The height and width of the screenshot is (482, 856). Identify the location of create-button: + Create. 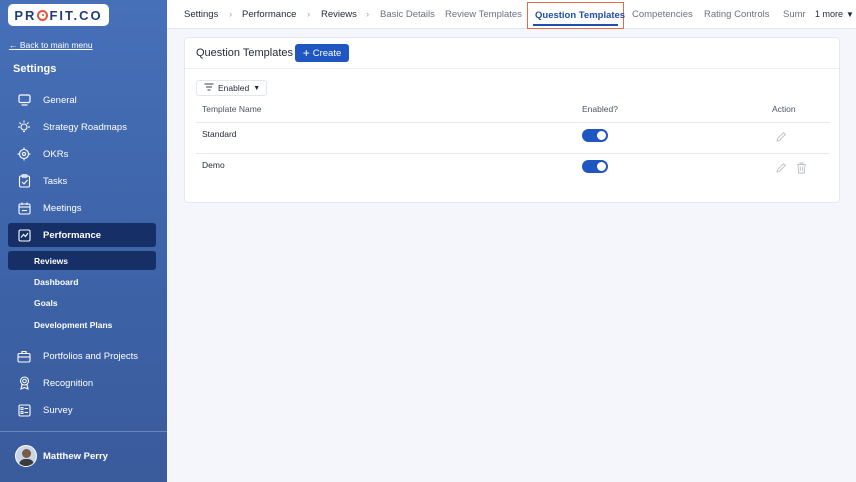
(322, 53).